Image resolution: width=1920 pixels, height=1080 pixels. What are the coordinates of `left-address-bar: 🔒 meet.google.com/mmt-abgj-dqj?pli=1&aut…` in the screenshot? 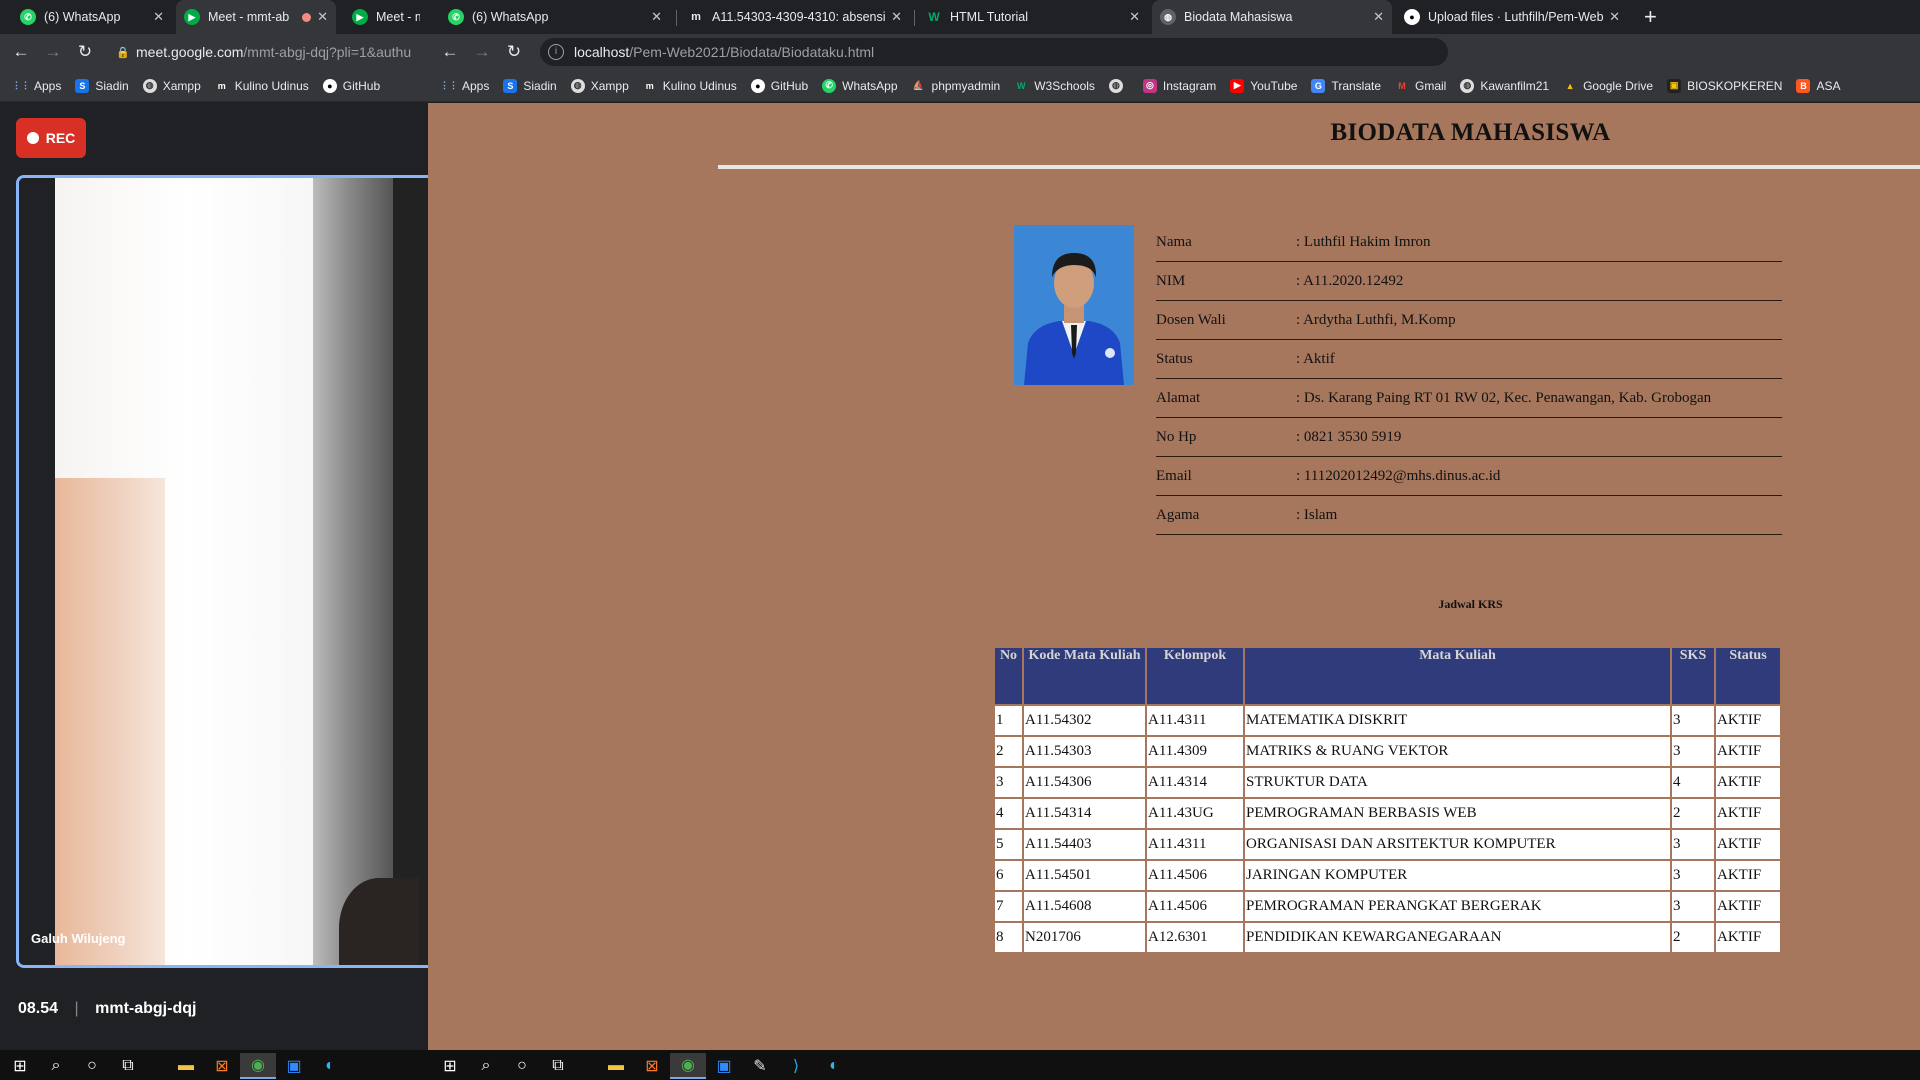 It's located at (270, 52).